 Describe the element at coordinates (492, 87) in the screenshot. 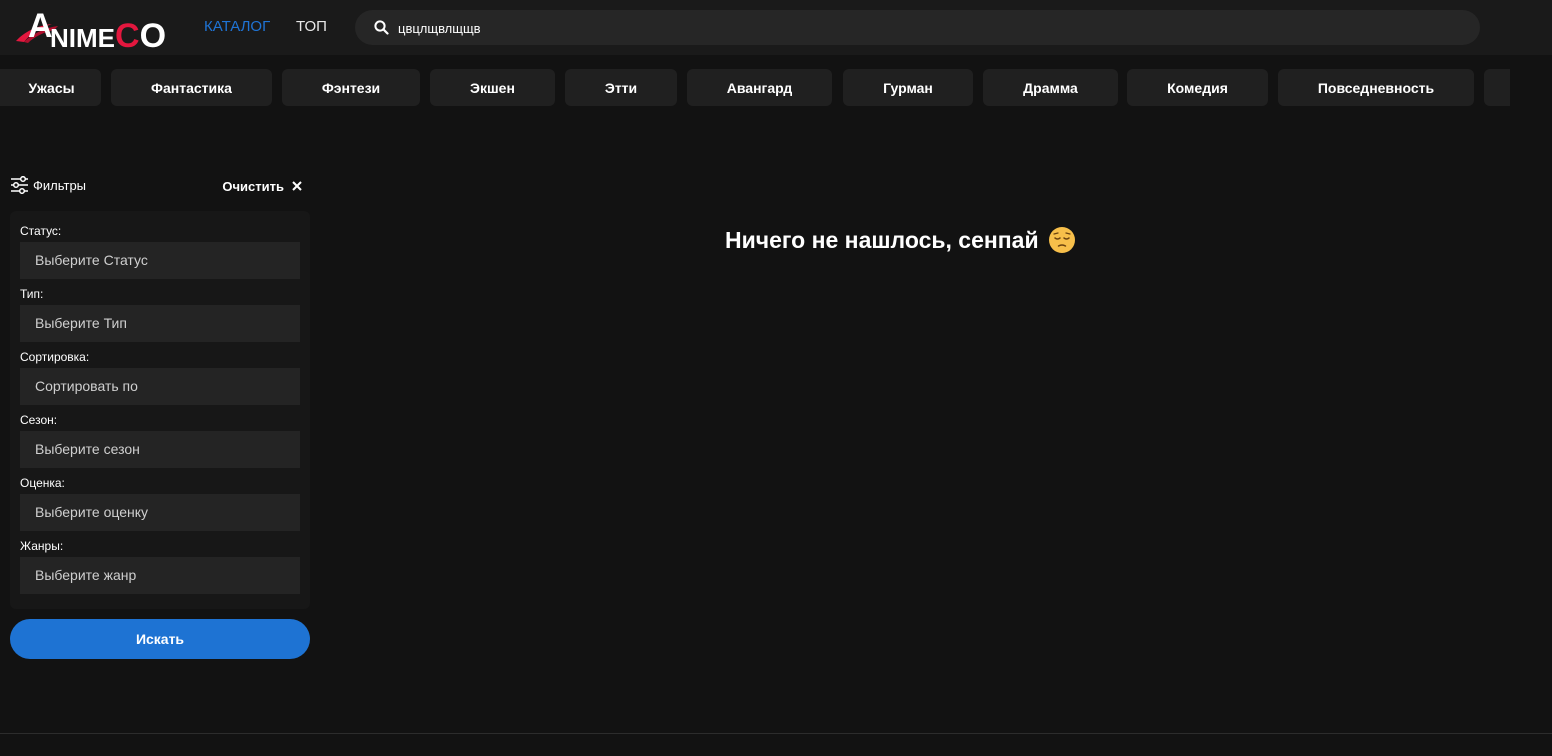

I see `genre-chip: Экшен` at that location.